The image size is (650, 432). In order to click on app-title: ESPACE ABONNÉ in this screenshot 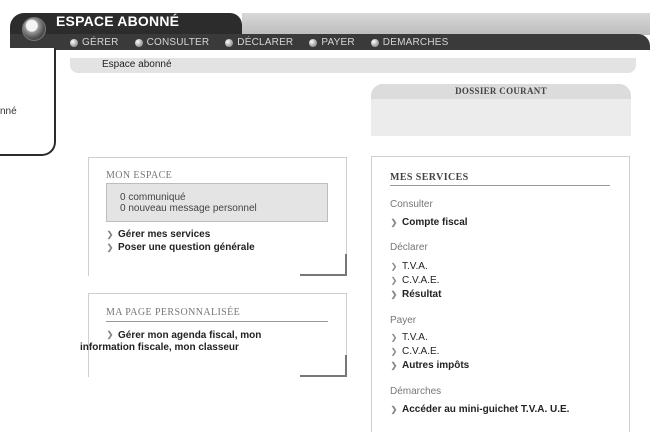, I will do `click(118, 21)`.